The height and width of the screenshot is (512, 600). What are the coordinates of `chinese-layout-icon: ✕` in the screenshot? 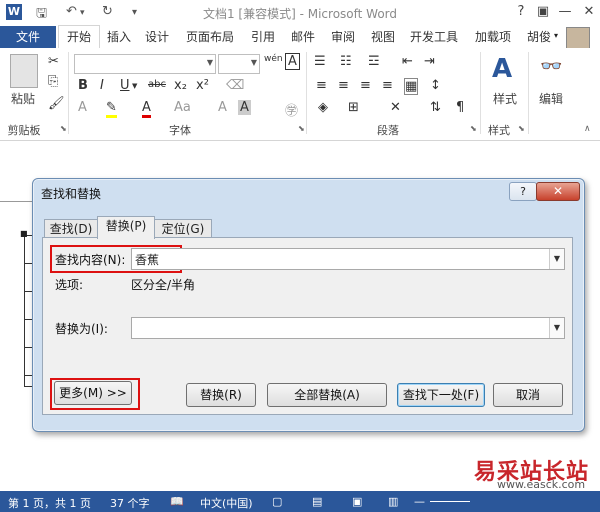 It's located at (395, 107).